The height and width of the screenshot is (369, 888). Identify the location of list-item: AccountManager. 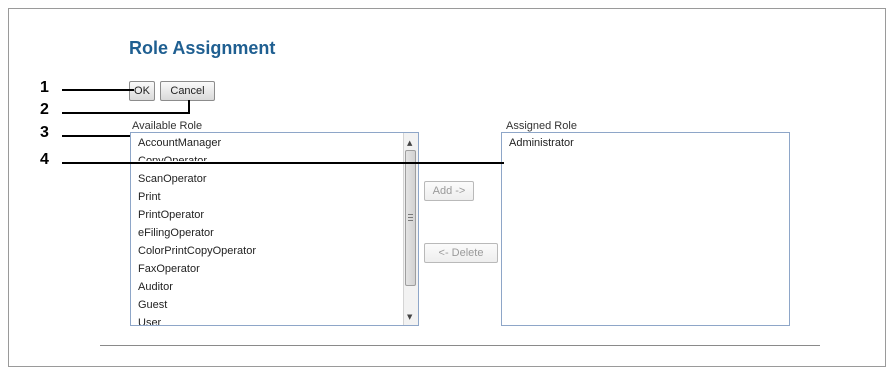
(179, 143).